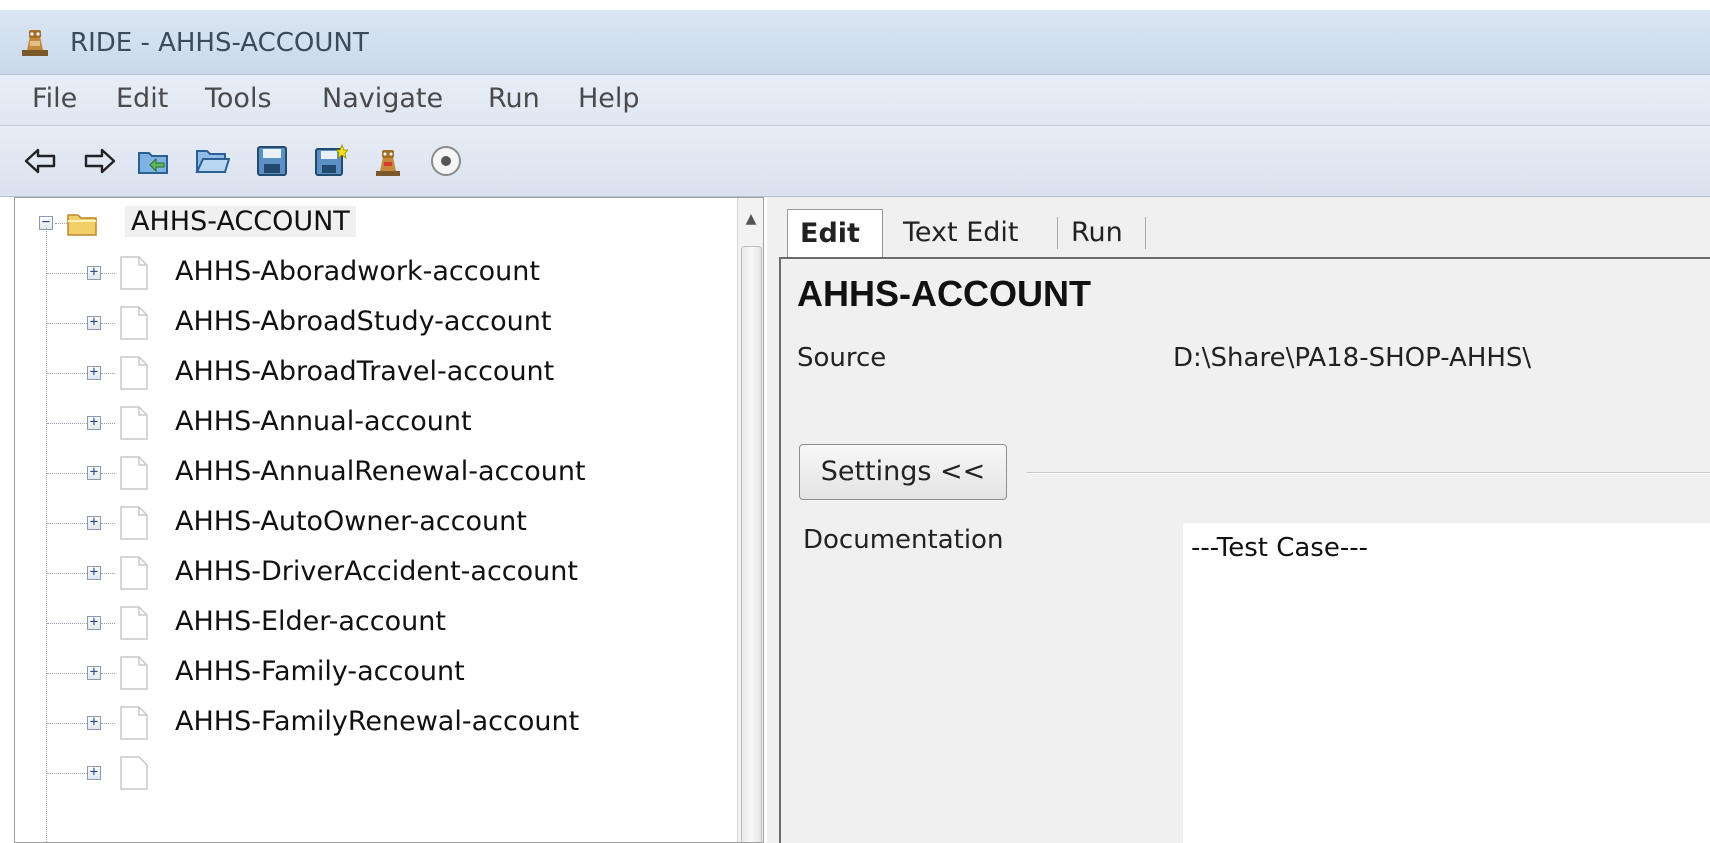 The width and height of the screenshot is (1710, 843). Describe the element at coordinates (212, 161) in the screenshot. I see `open-folder-icon` at that location.